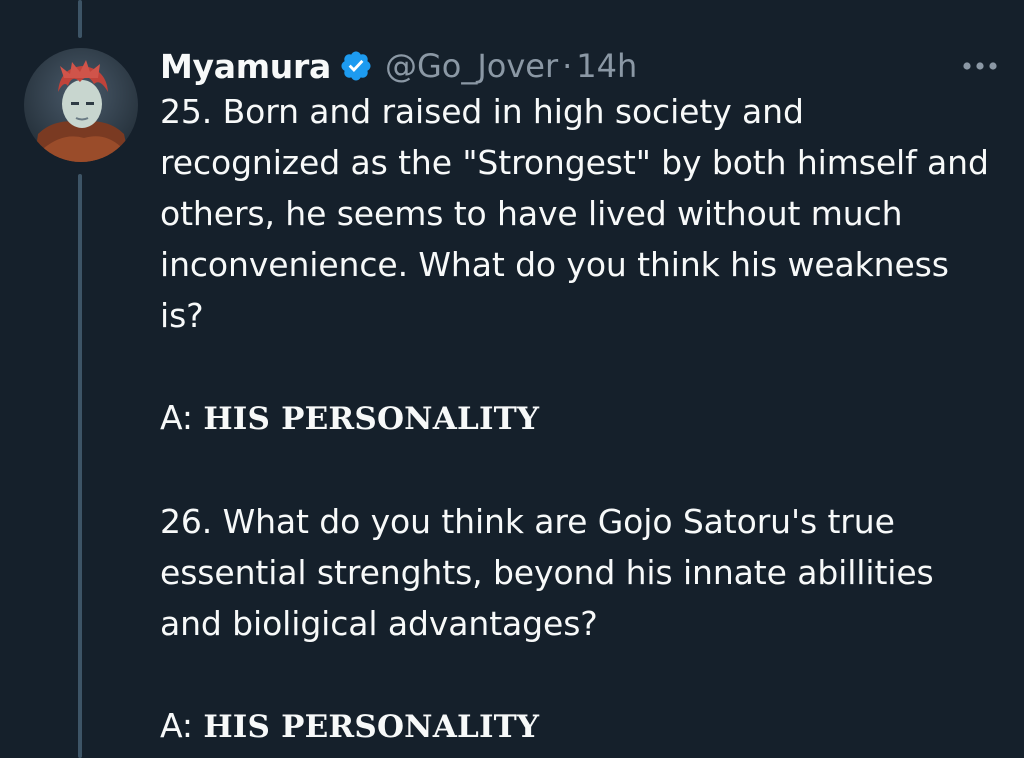 Image resolution: width=1024 pixels, height=758 pixels. Describe the element at coordinates (980, 65) in the screenshot. I see `more-options-icon` at that location.